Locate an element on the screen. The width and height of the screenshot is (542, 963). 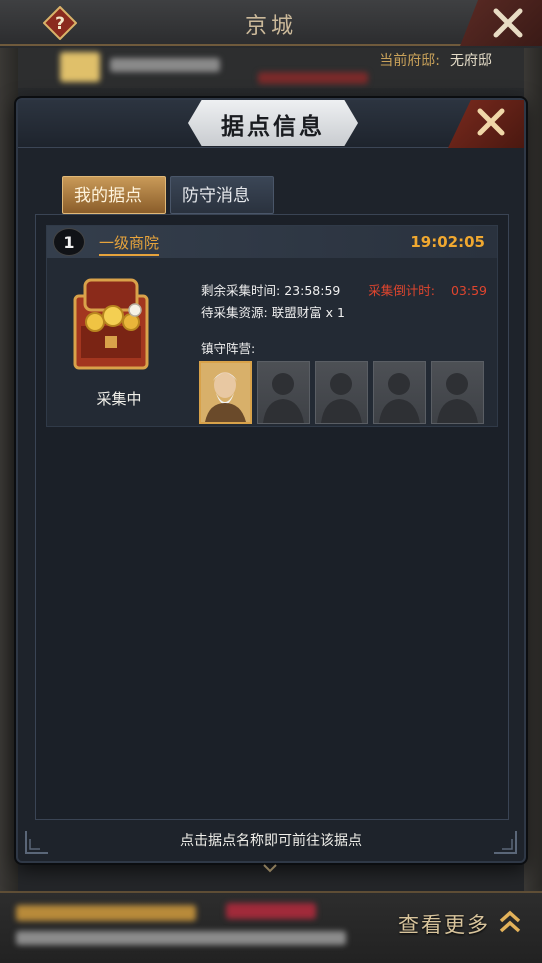
current-mansion: 当前府邸: 无府邸 is located at coordinates (435, 60).